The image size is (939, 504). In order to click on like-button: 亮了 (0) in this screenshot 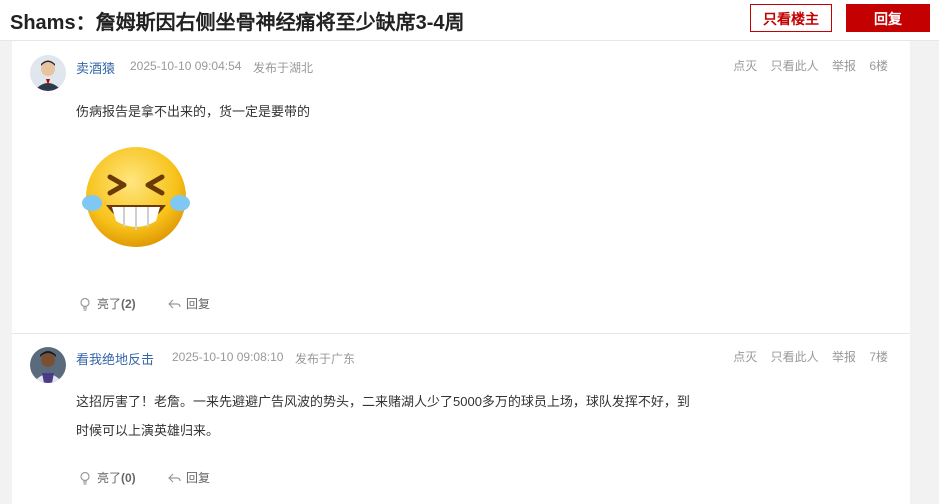, I will do `click(107, 477)`.